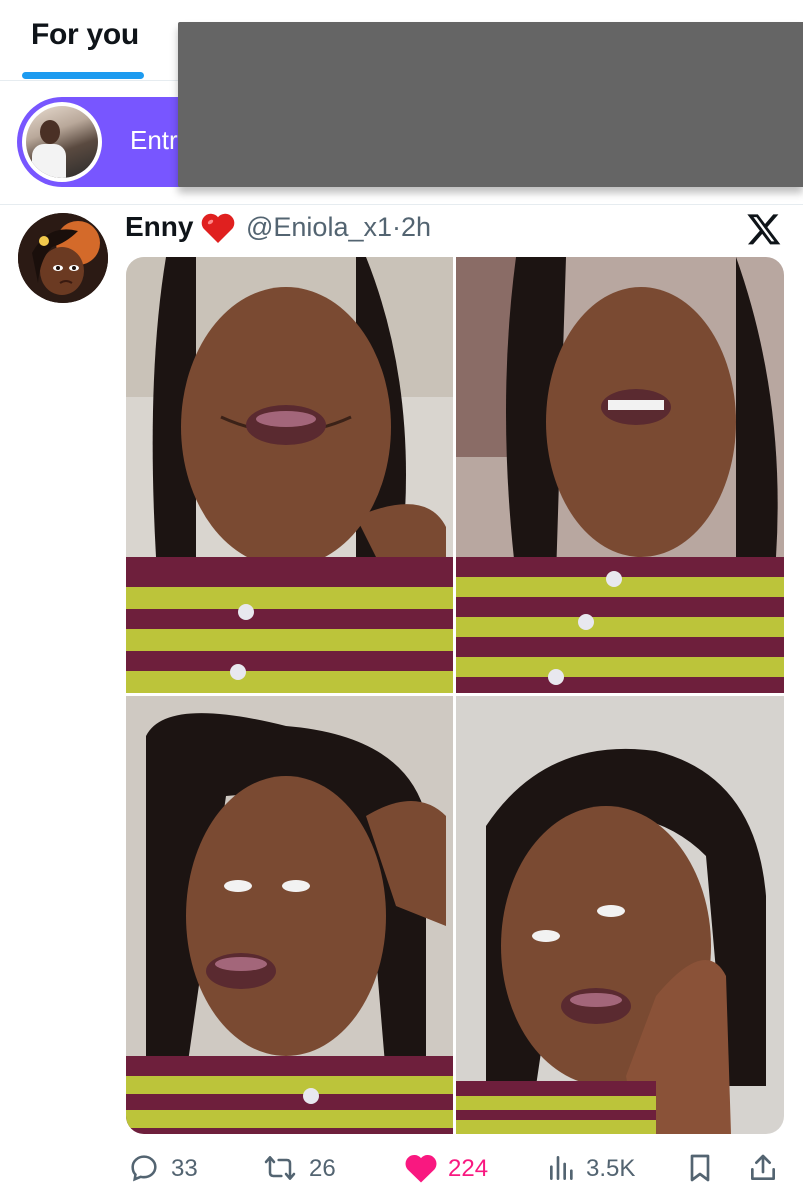  Describe the element at coordinates (63, 258) in the screenshot. I see `author-avatar` at that location.